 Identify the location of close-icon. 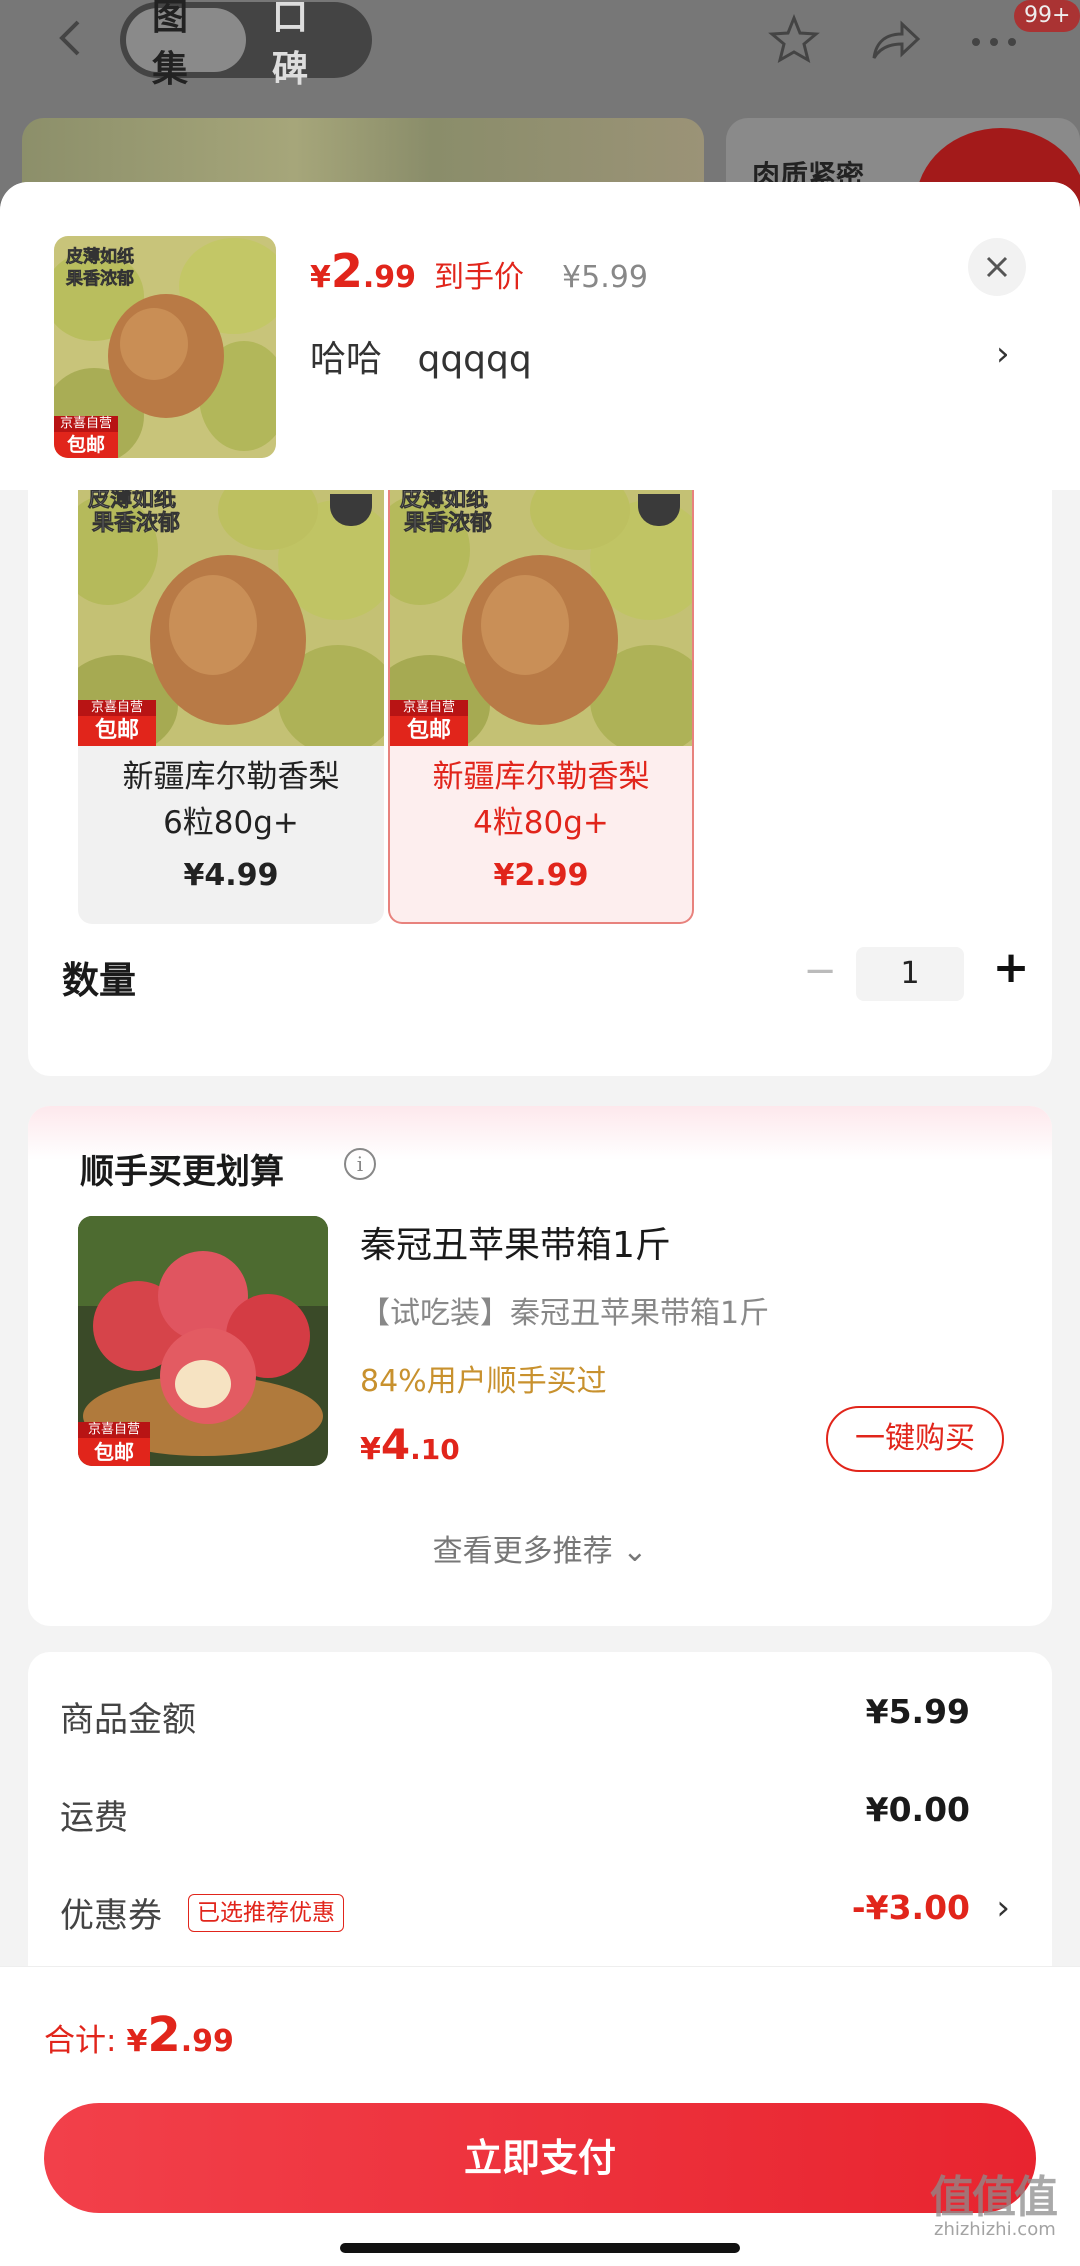
(997, 267).